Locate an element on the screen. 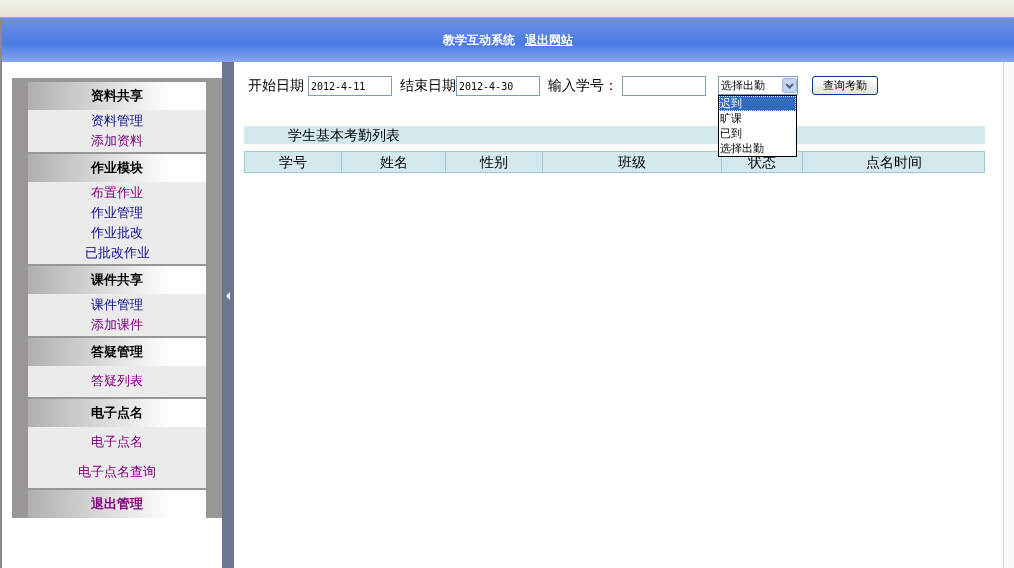 The width and height of the screenshot is (1014, 568). end-date-field: 2012-4-30 is located at coordinates (498, 86).